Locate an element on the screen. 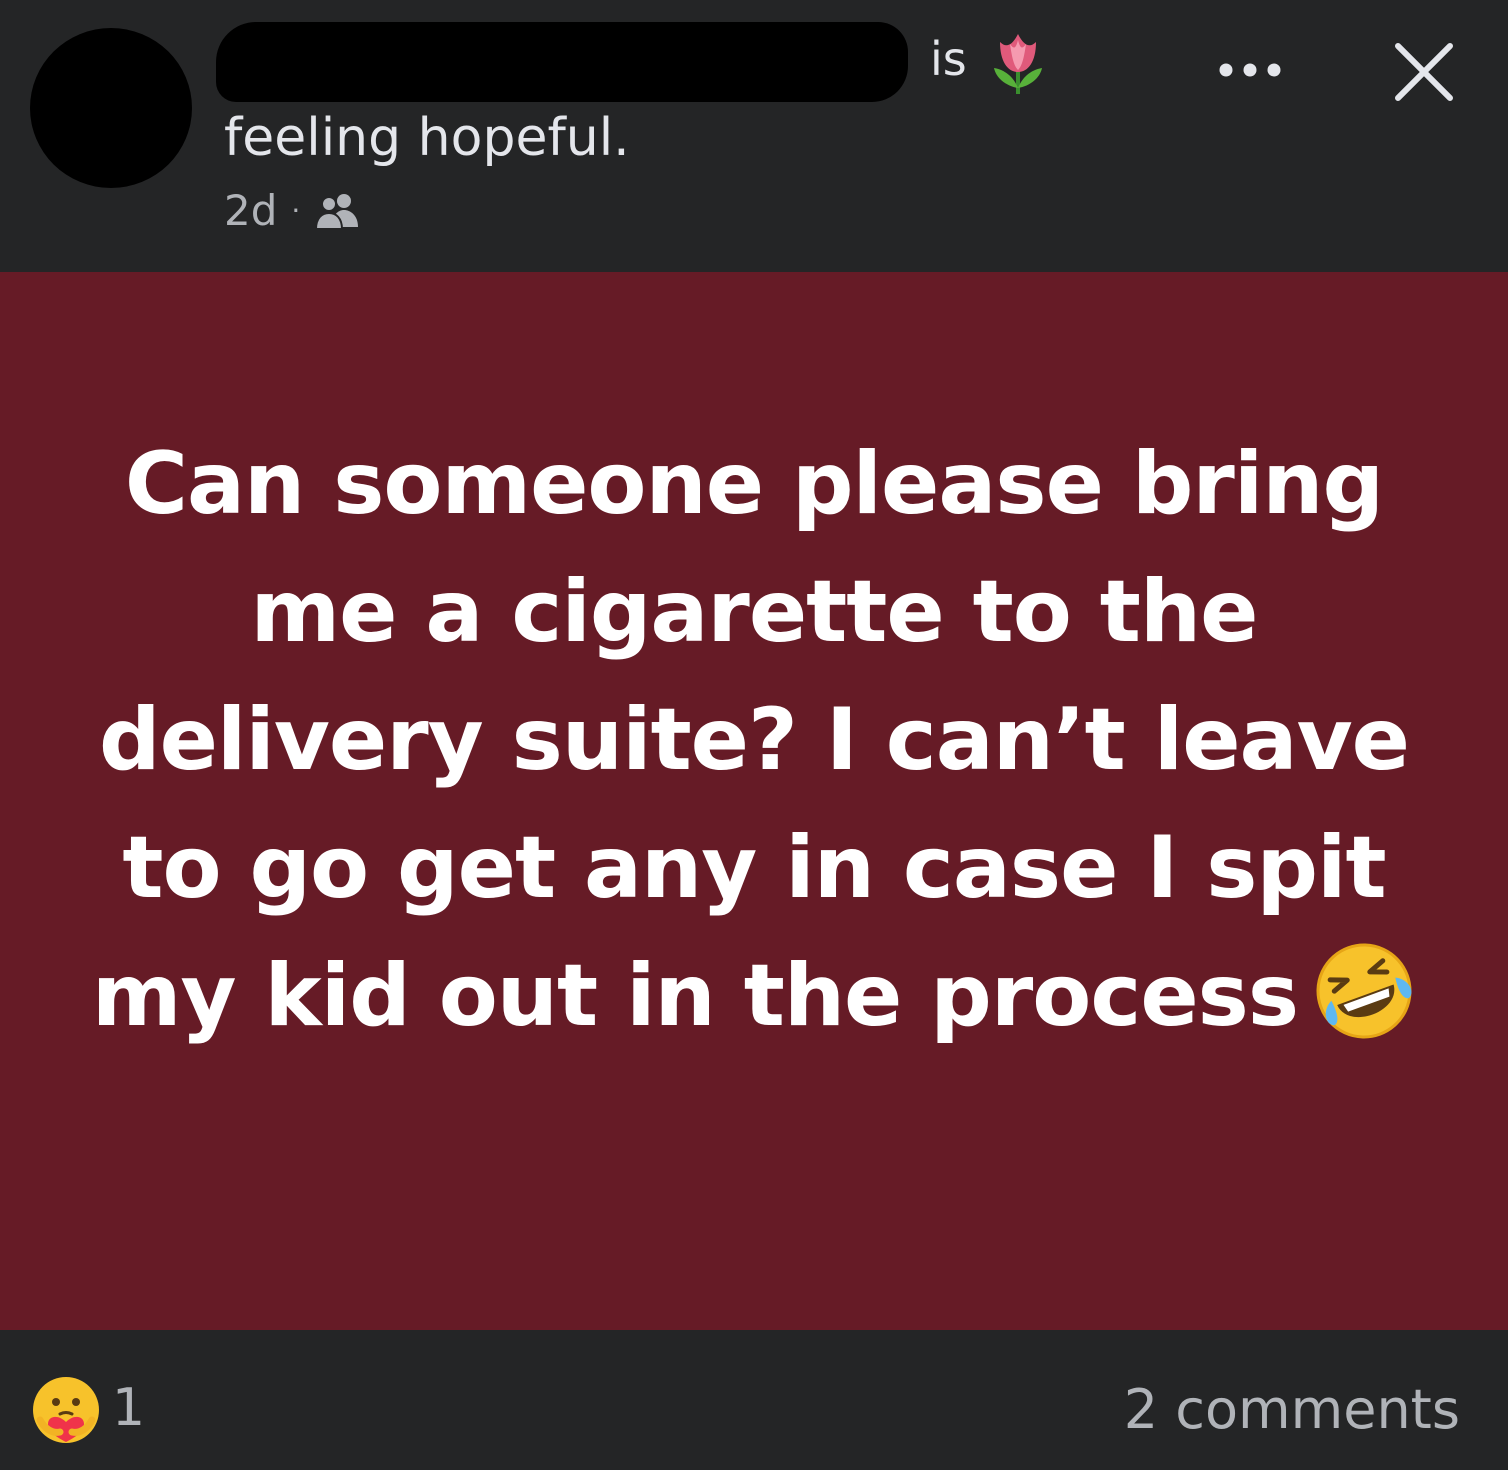 This screenshot has width=1508, height=1470. feeling-text: feeling hopeful. is located at coordinates (427, 138).